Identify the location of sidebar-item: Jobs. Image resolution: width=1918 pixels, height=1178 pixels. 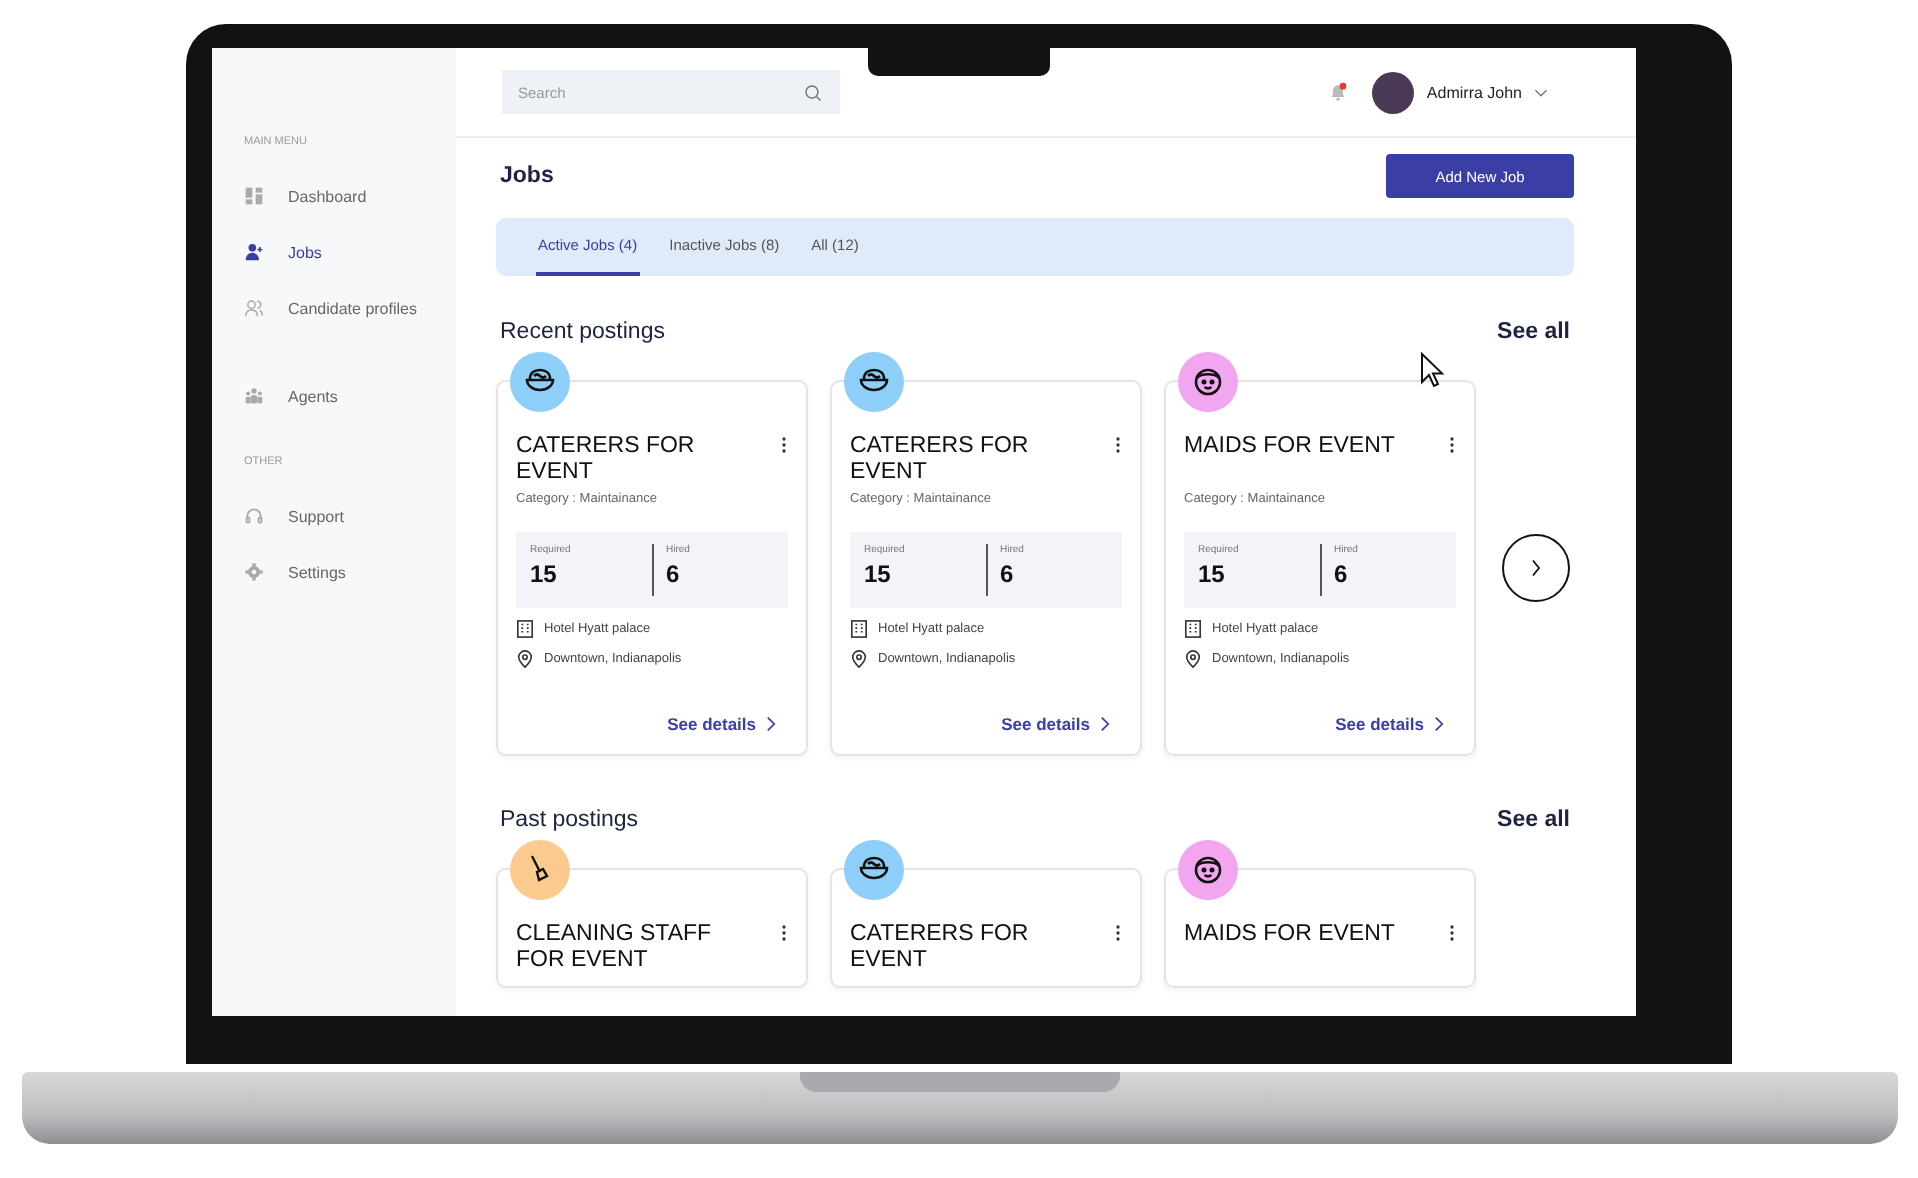
(350, 252).